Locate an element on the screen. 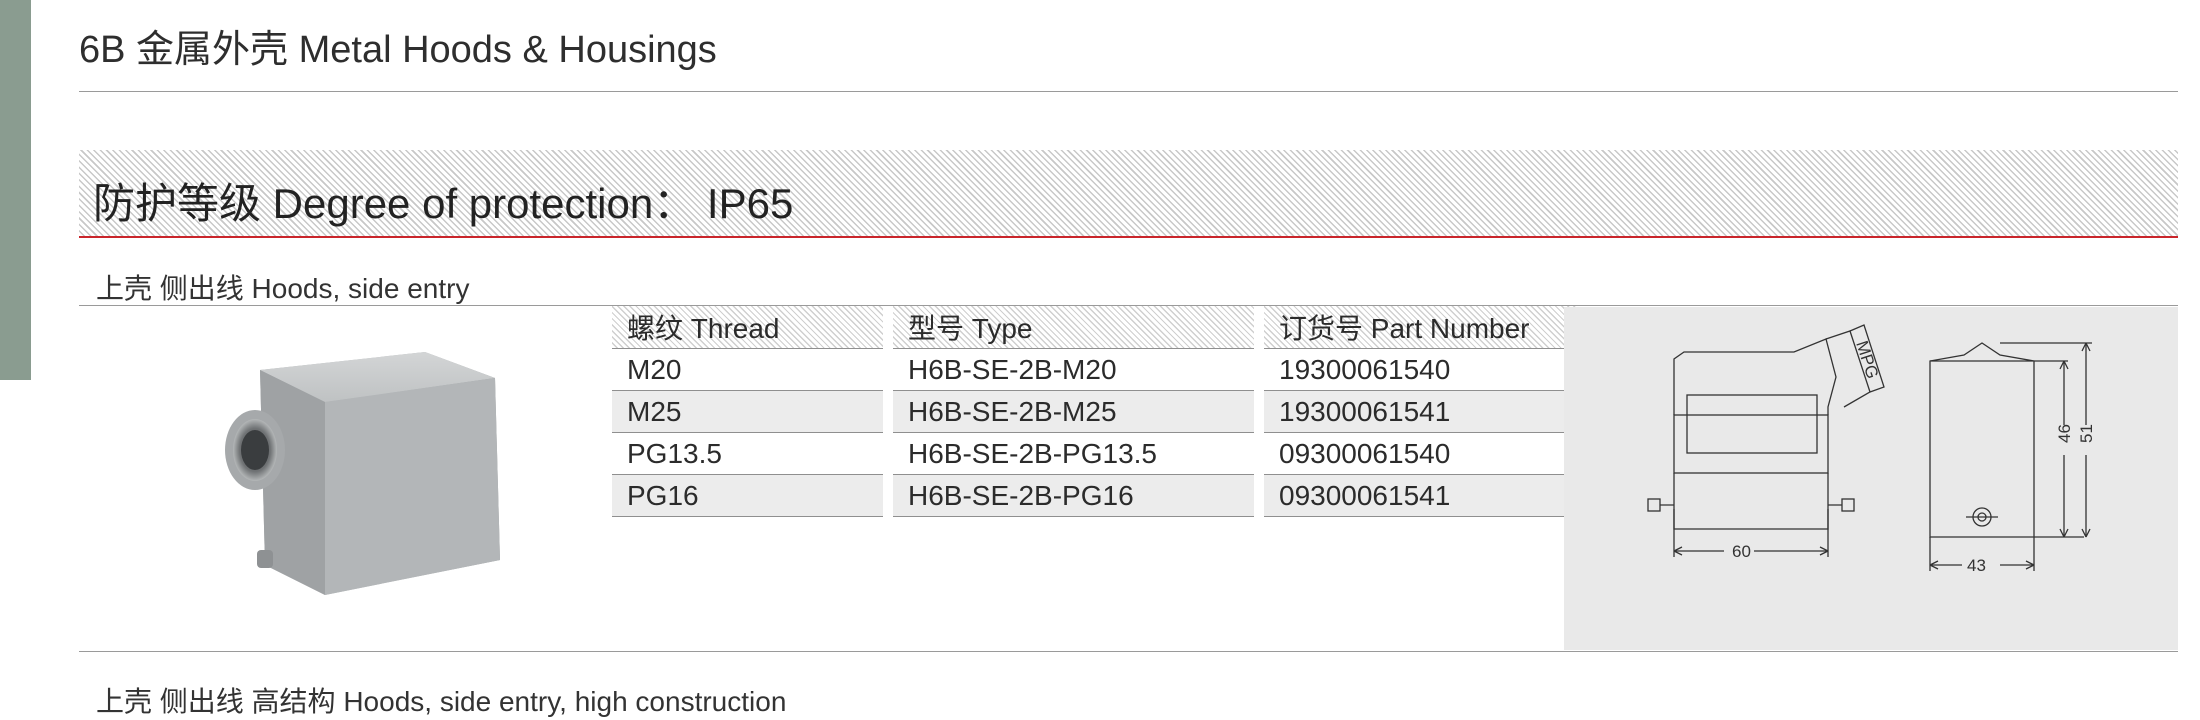  hood-product-image is located at coordinates (362, 473).